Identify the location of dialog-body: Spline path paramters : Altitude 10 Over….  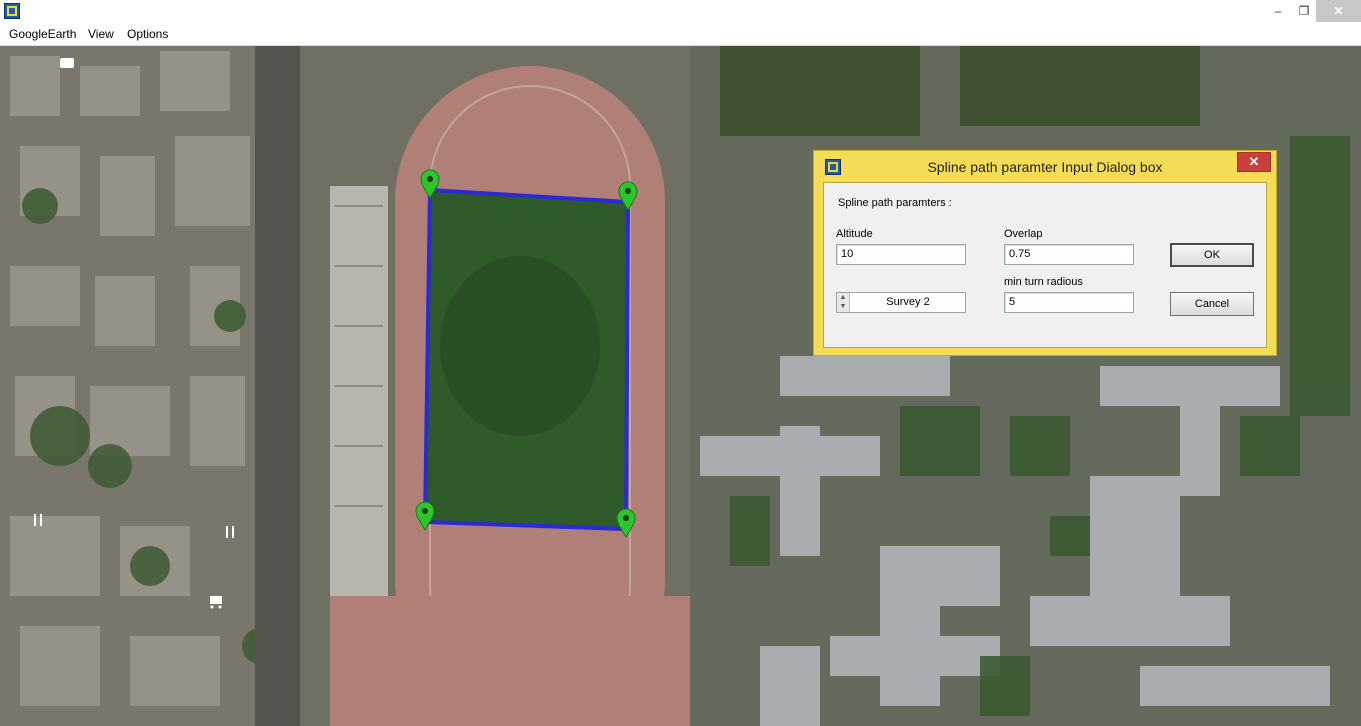
(1045, 265).